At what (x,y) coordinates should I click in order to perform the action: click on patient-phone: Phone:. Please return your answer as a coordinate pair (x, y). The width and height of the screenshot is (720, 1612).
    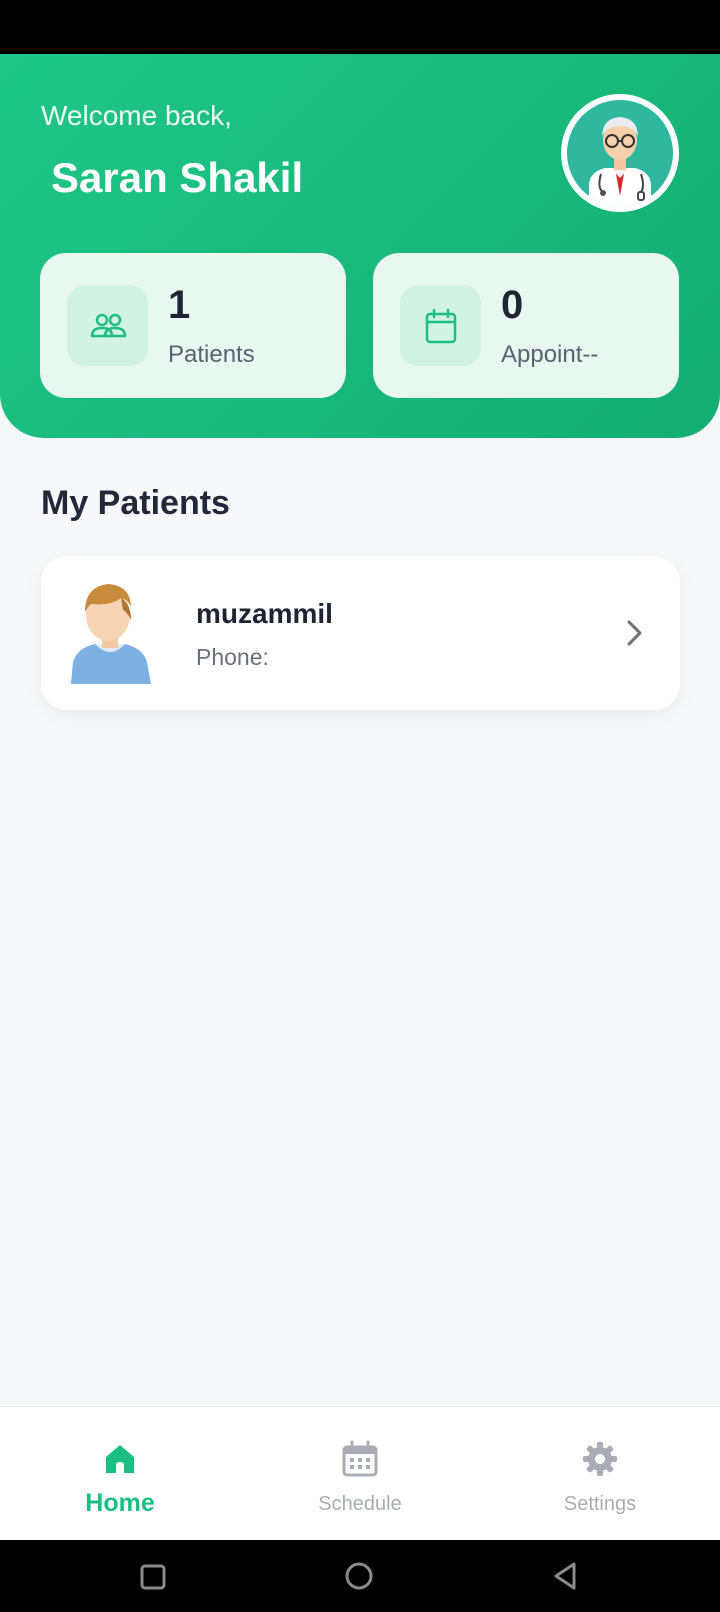
    Looking at the image, I should click on (232, 657).